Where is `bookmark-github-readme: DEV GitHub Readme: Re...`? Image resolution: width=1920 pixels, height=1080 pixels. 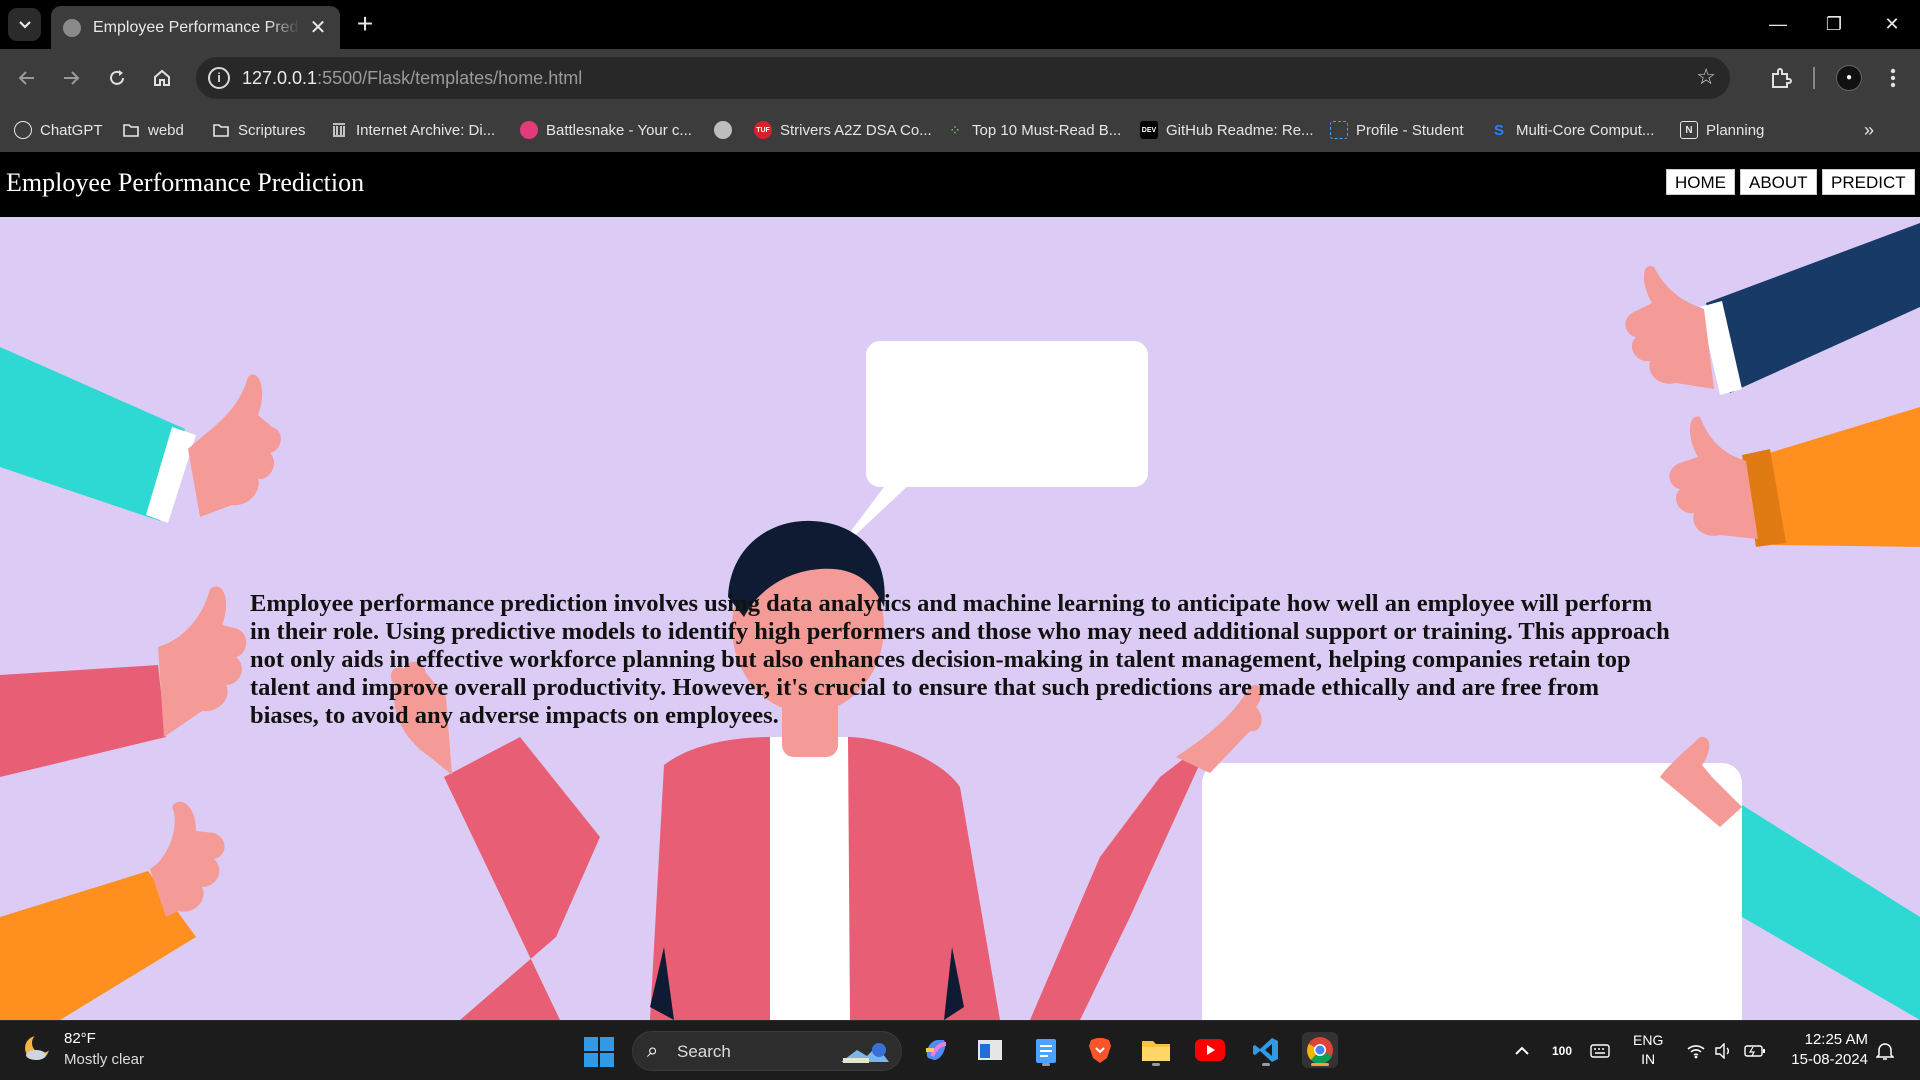 bookmark-github-readme: DEV GitHub Readme: Re... is located at coordinates (1227, 130).